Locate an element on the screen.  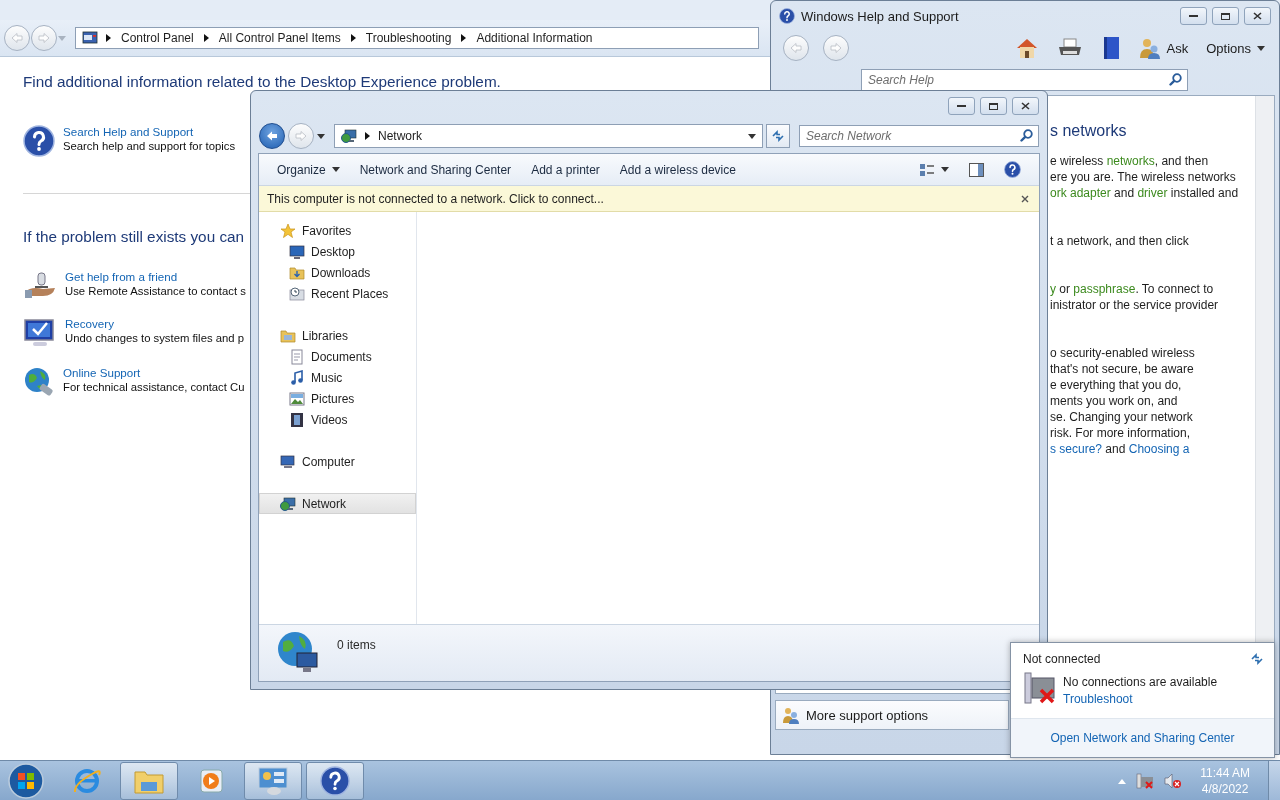
star-icon is located at coordinates (288, 230).